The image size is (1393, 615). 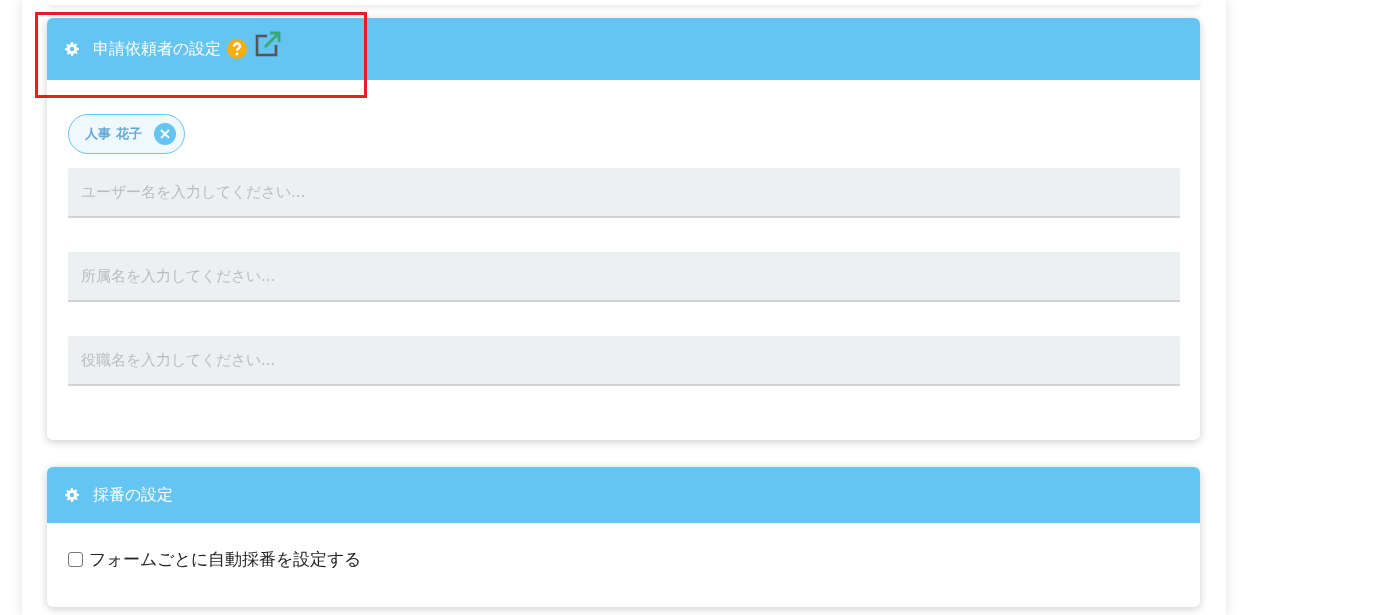 I want to click on section-title: 採番の設定, so click(x=133, y=495).